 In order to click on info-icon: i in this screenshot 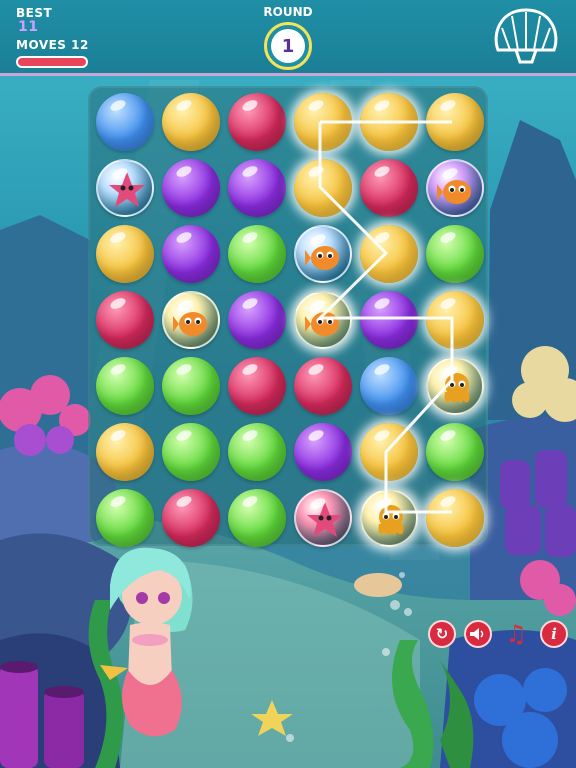, I will do `click(554, 634)`.